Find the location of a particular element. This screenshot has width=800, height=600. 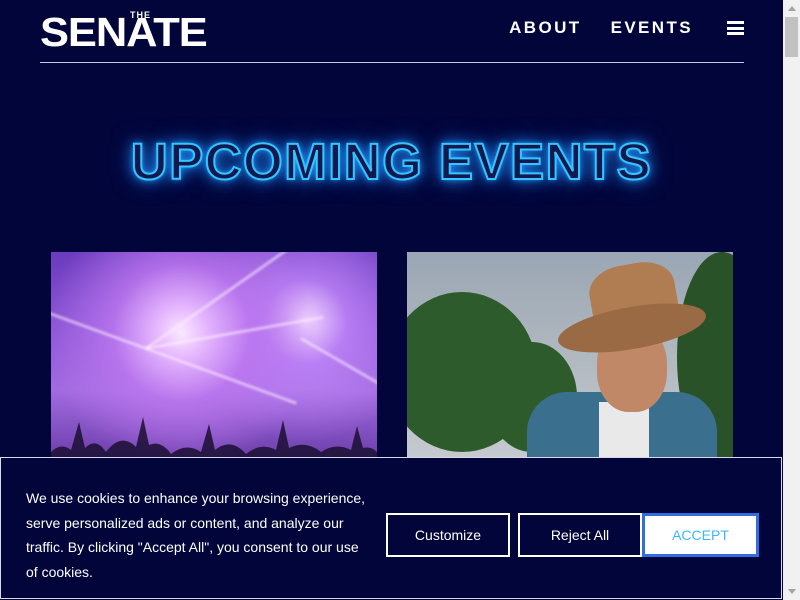

scroll-up-arrow-icon is located at coordinates (791, 8).